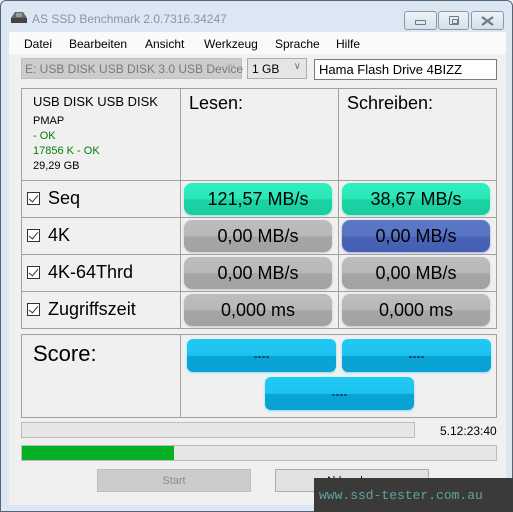  I want to click on close-icon, so click(487, 20).